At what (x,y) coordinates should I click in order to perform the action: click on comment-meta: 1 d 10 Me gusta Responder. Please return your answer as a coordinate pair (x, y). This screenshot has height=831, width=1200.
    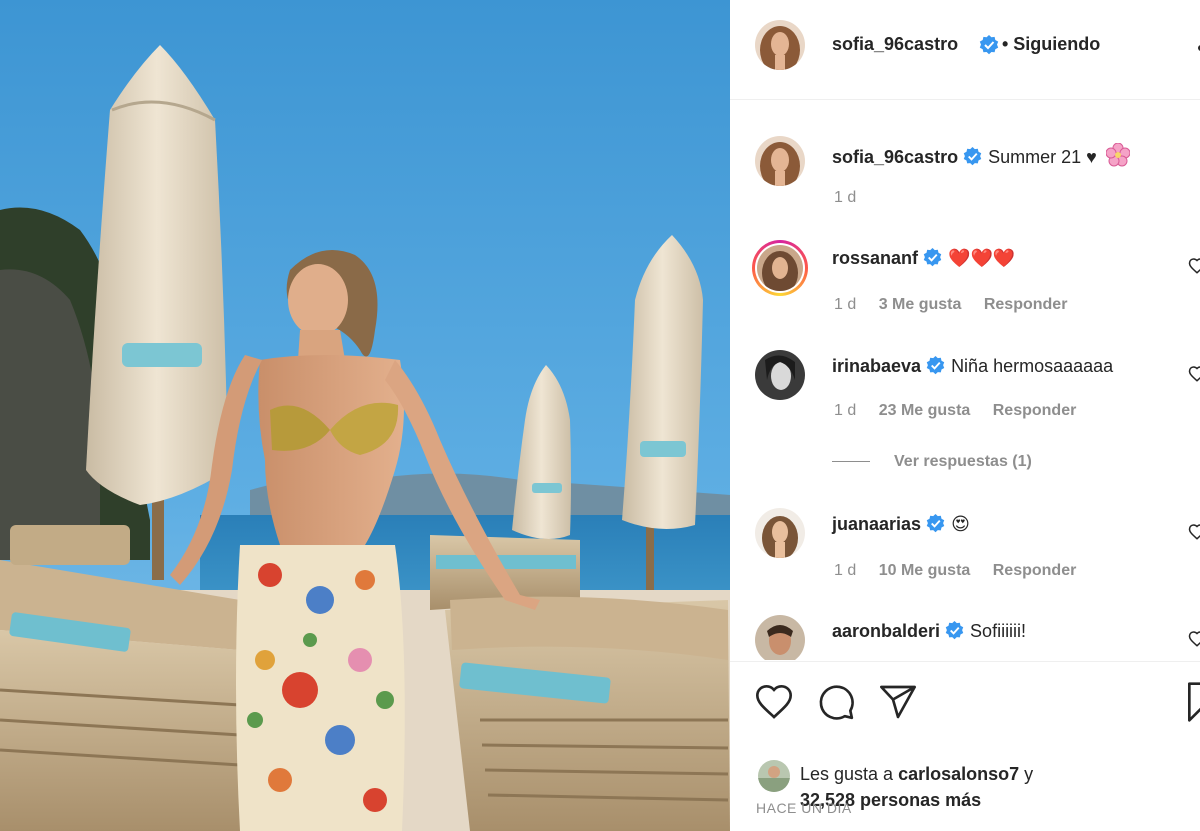
    Looking at the image, I should click on (964, 571).